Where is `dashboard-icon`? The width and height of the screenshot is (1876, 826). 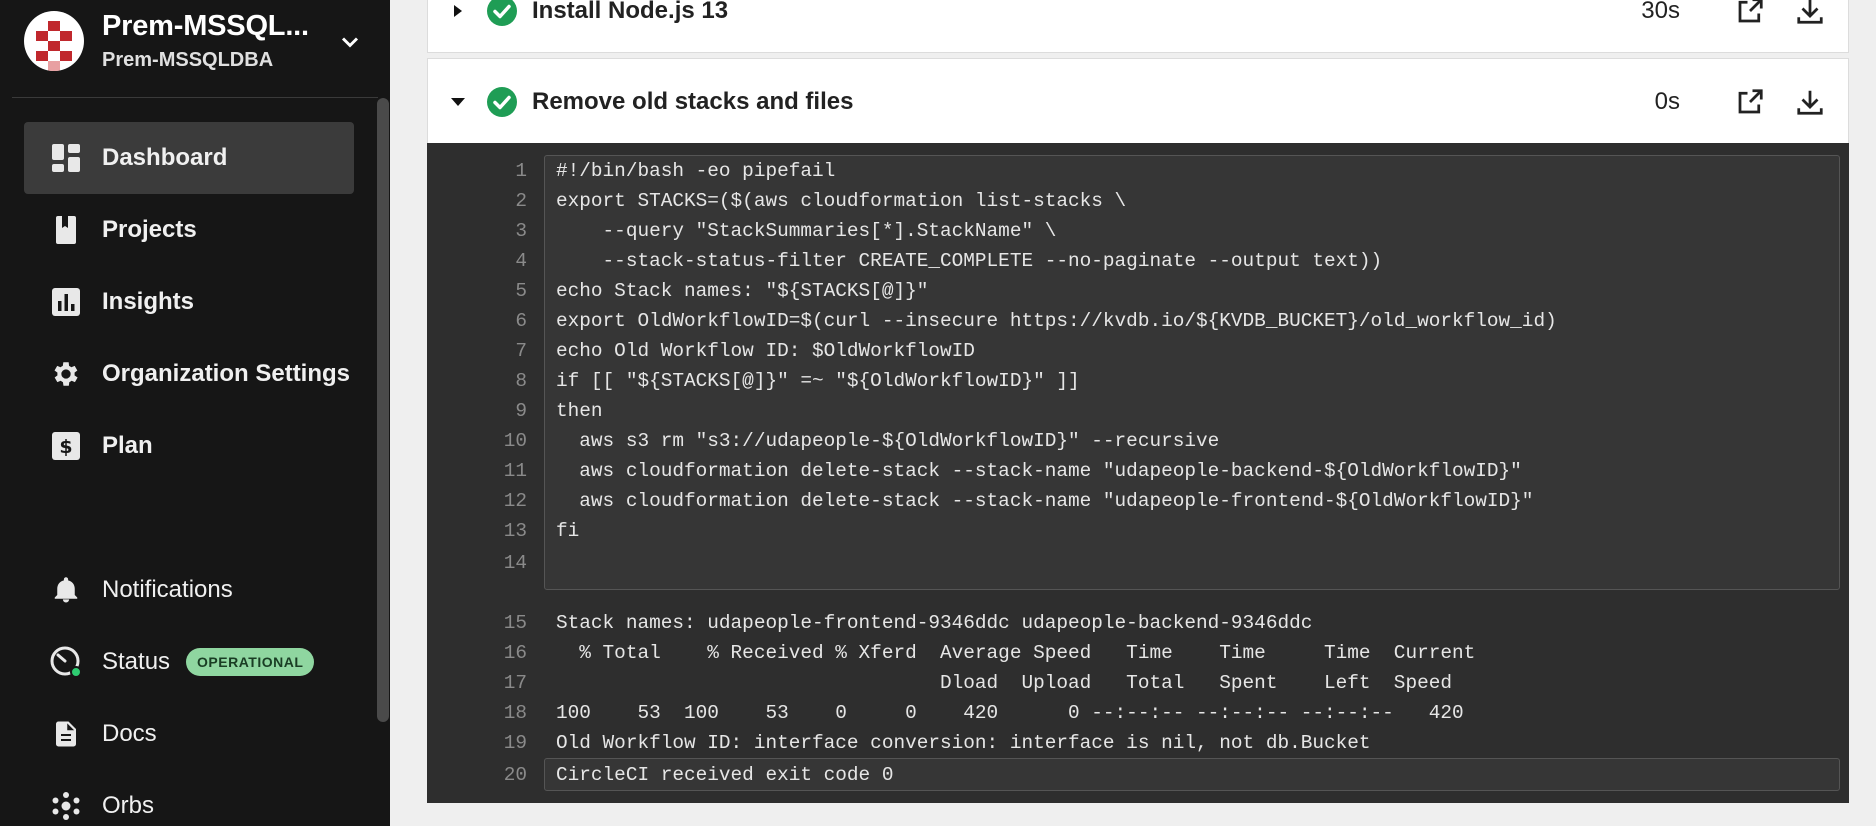
dashboard-icon is located at coordinates (66, 158).